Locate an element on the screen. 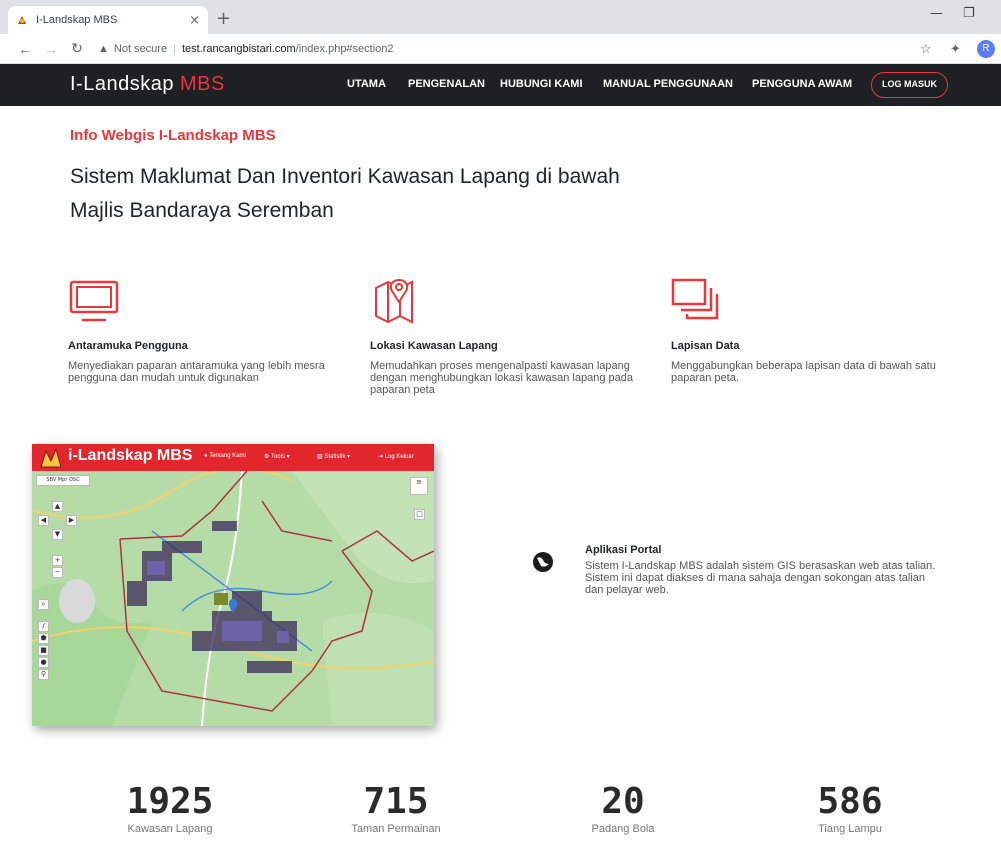 This screenshot has height=859, width=1001. map-marker-icon: ⚲ is located at coordinates (43, 674).